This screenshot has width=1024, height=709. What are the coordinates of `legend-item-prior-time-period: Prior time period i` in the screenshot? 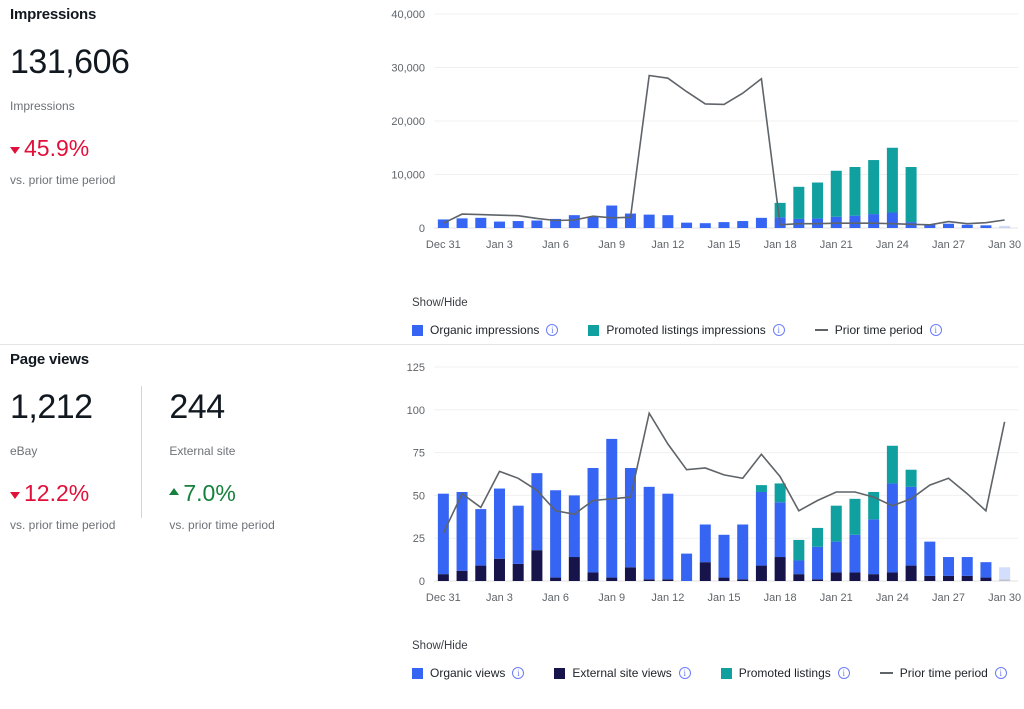 It's located at (878, 330).